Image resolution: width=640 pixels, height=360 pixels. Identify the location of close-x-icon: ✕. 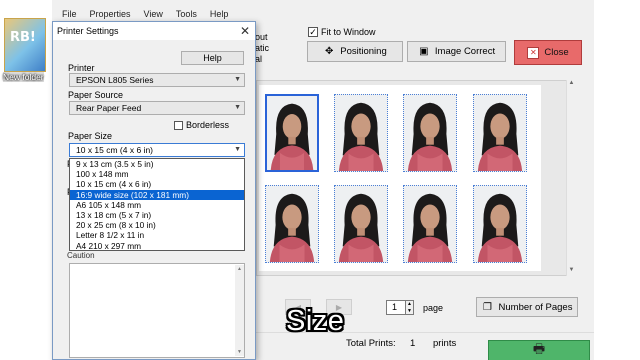
(533, 52).